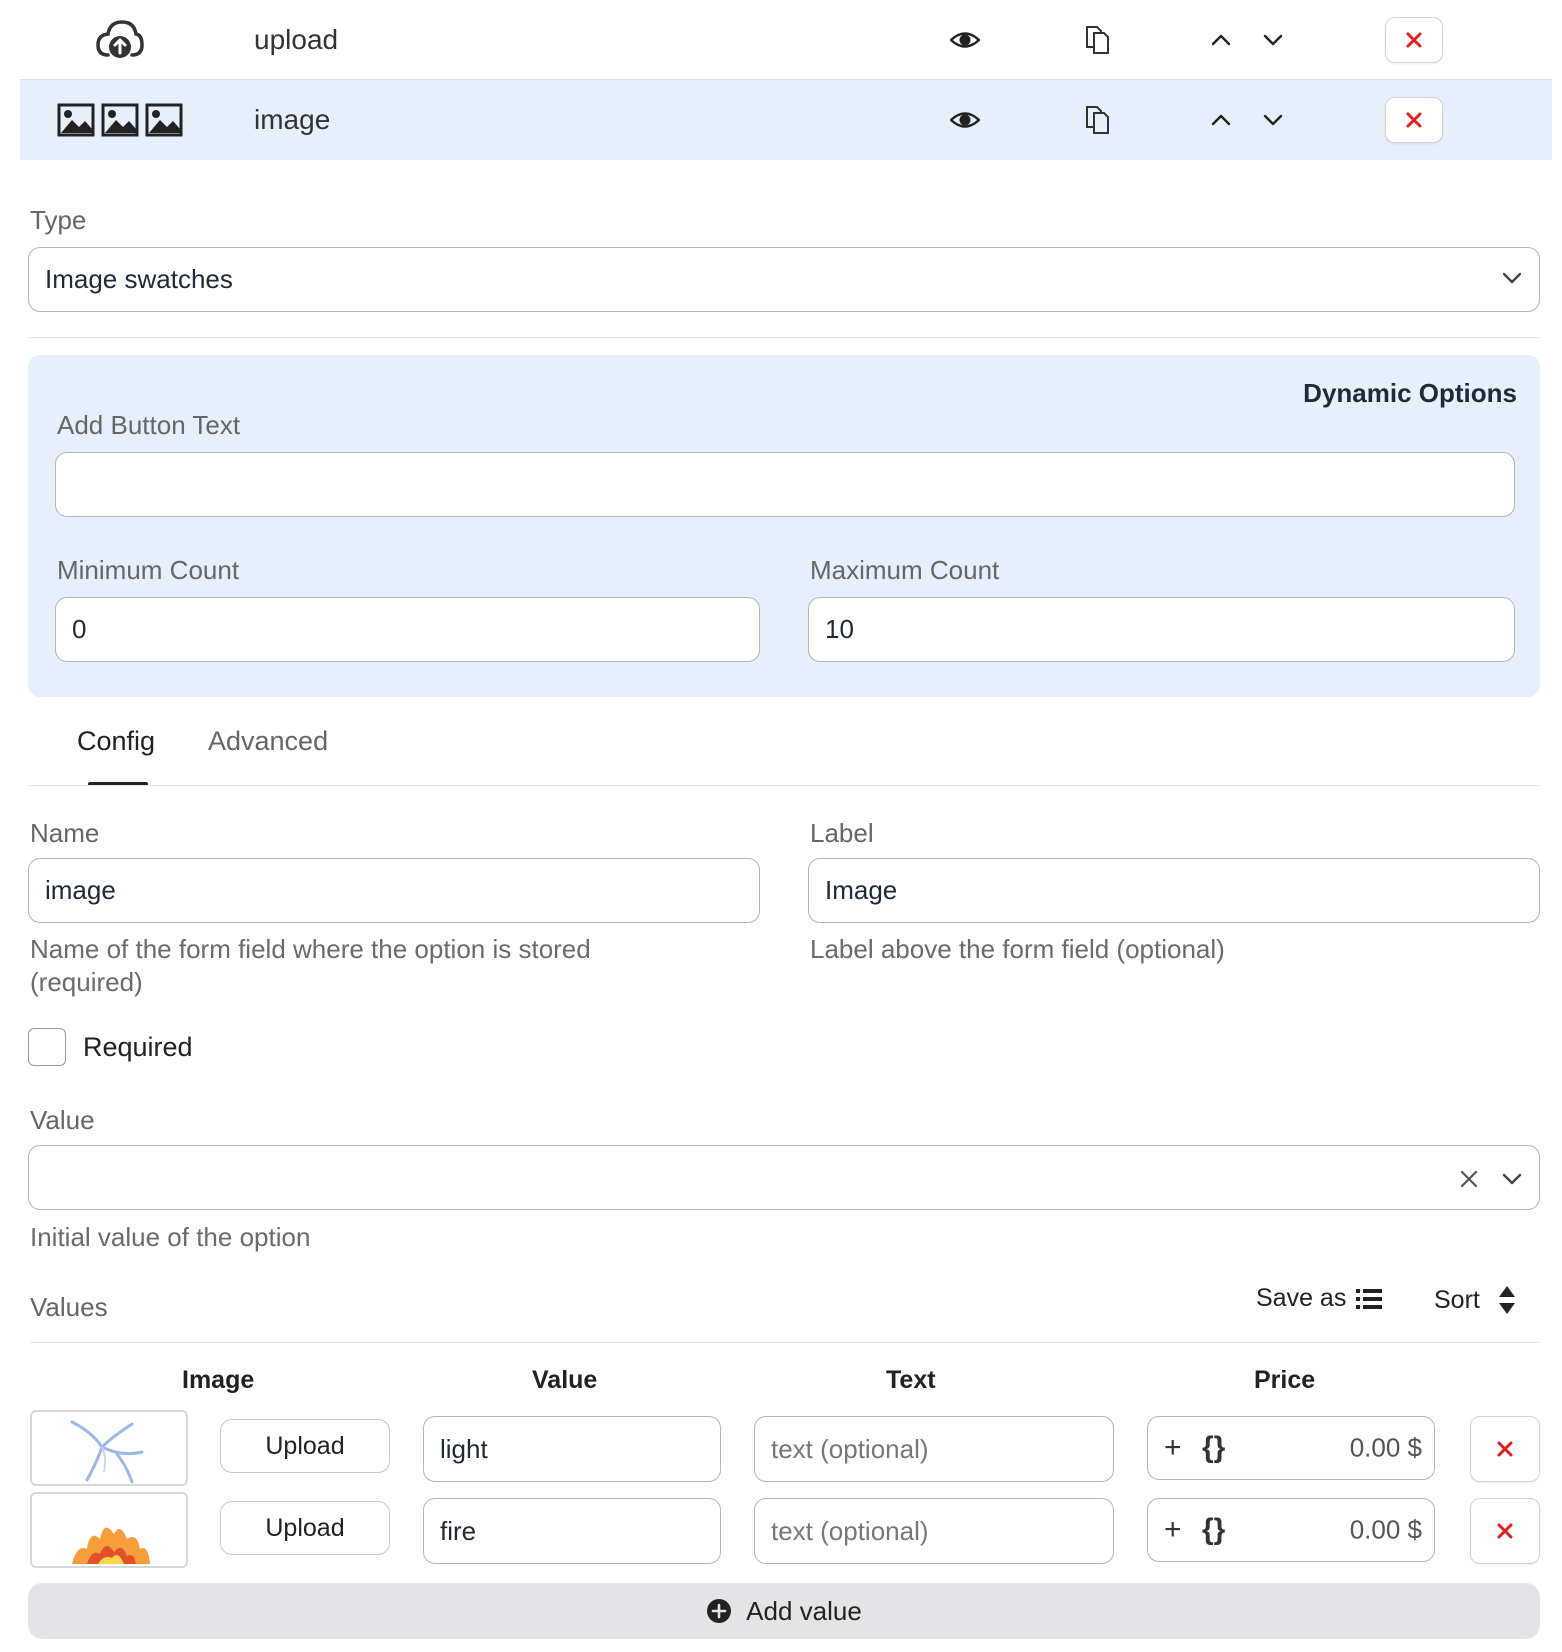  I want to click on fire-image, so click(111, 1545).